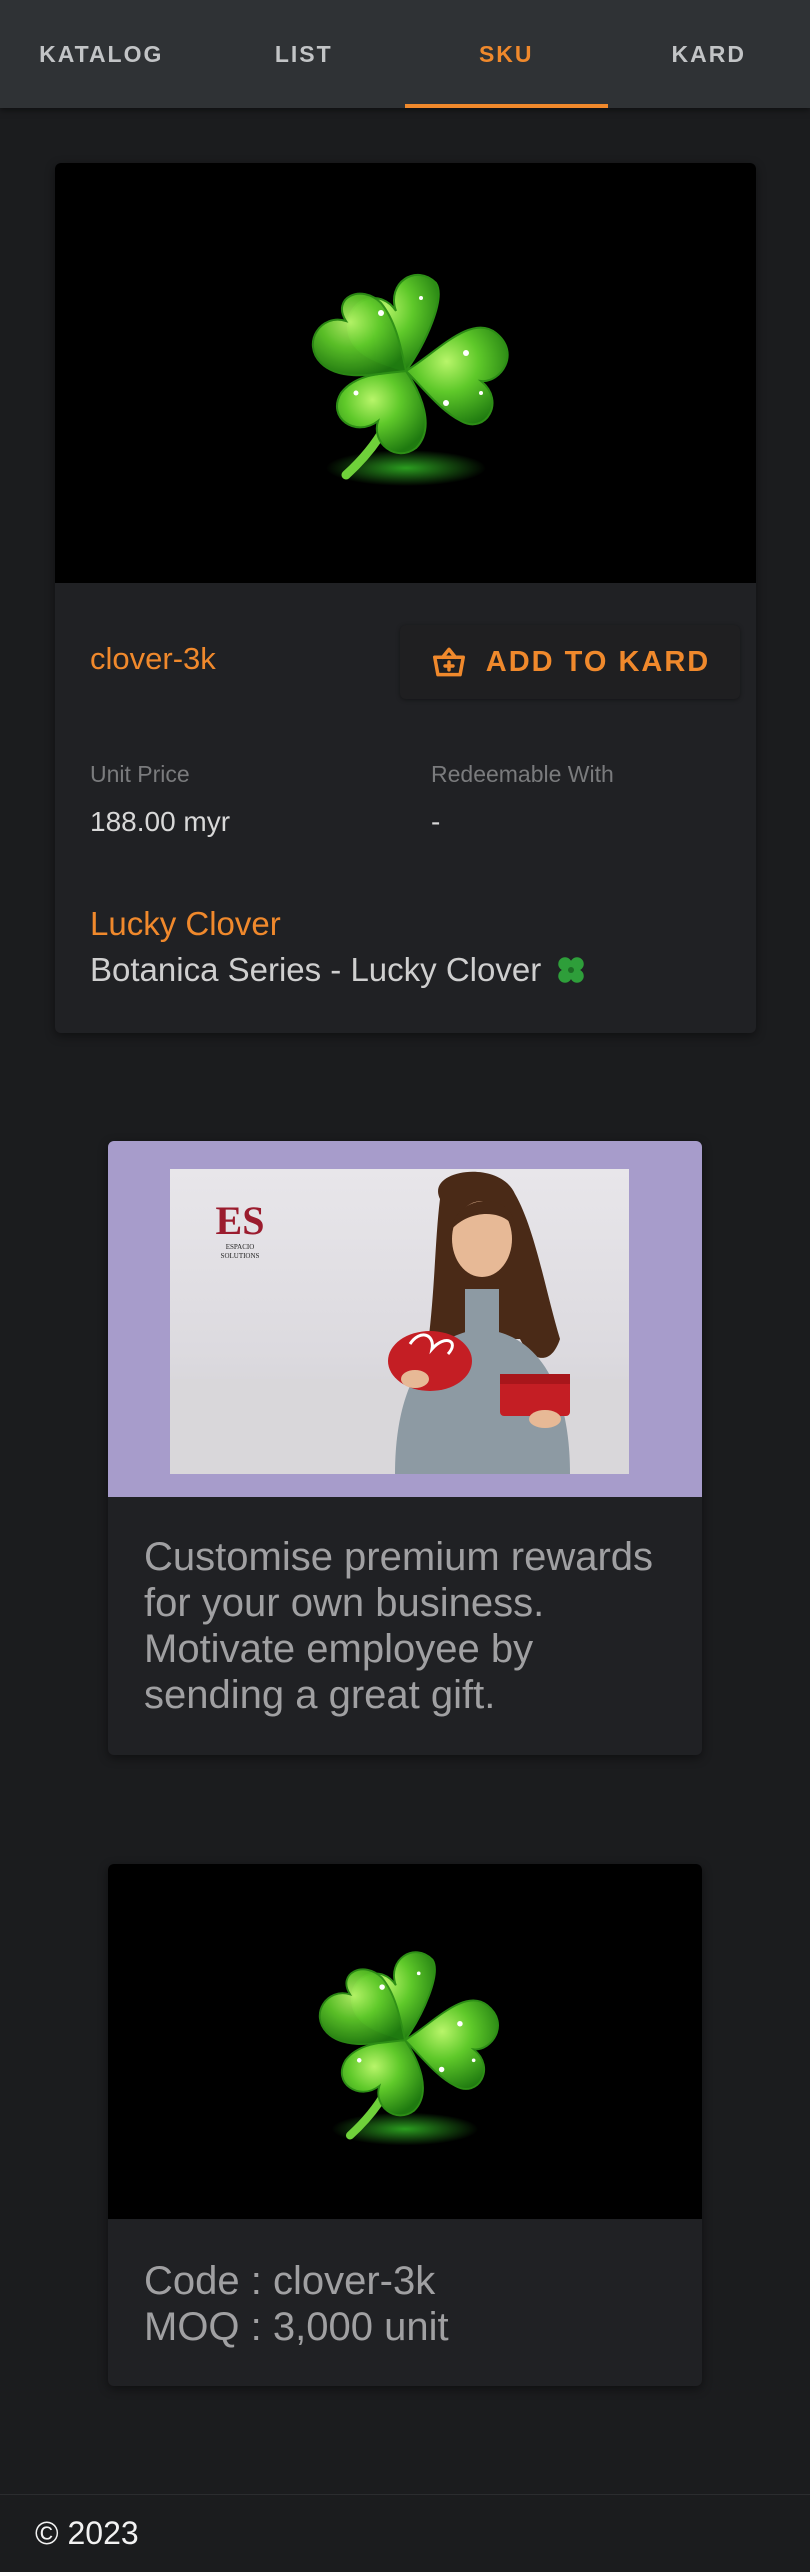 This screenshot has width=810, height=2572. I want to click on add-to-kard-button: ADD TO KARD, so click(570, 662).